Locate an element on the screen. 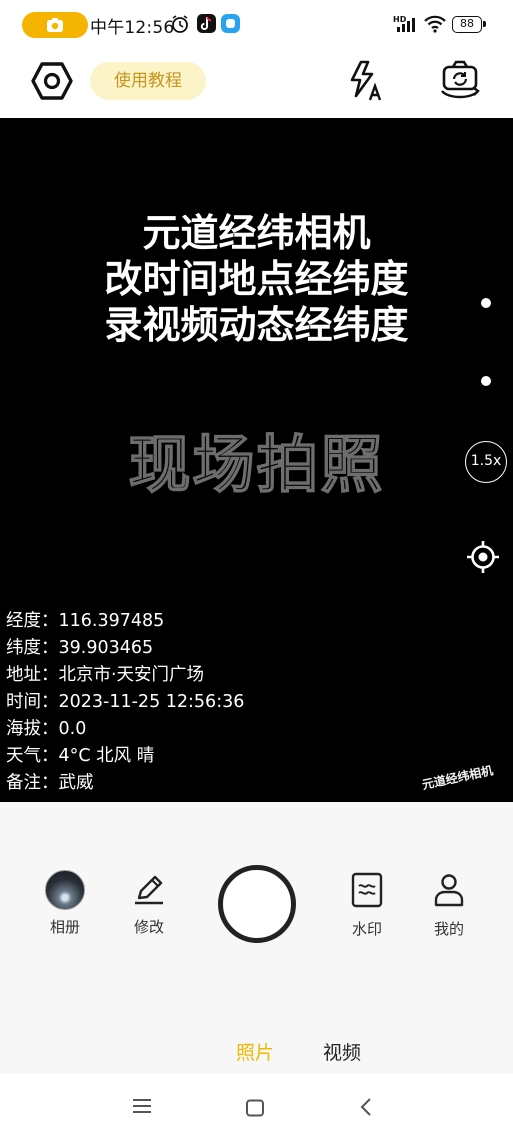  promo-line: 元道经纬相机 is located at coordinates (256, 233).